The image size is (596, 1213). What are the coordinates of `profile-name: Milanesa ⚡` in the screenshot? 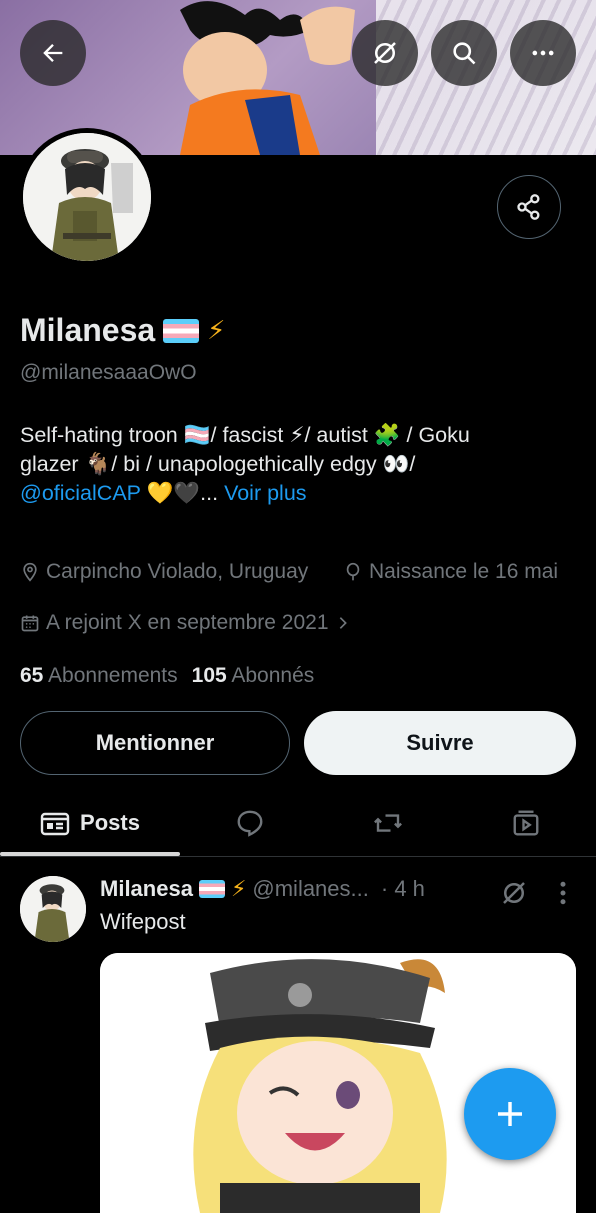 It's located at (122, 330).